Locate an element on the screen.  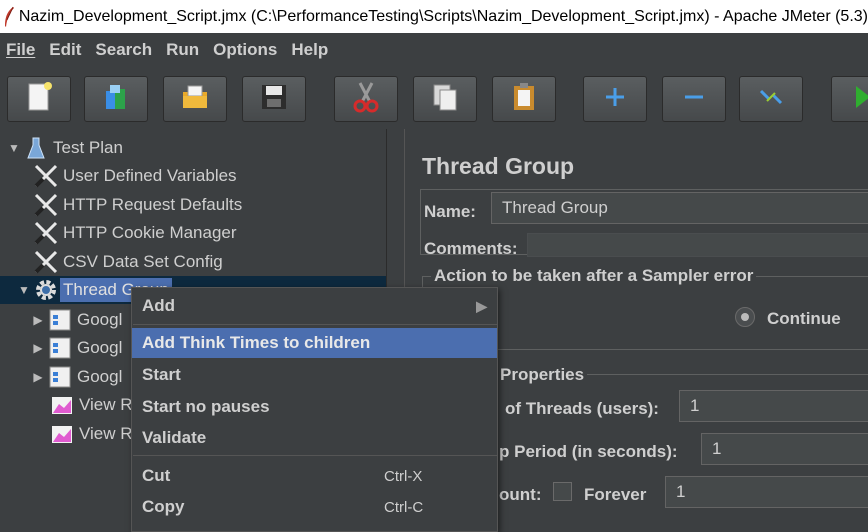
jmeter-feather-icon is located at coordinates (9, 16).